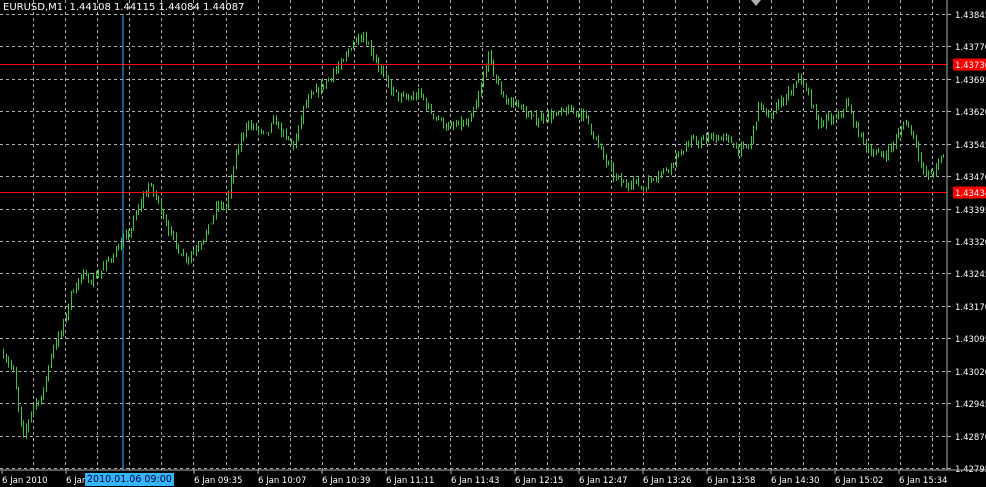 The image size is (986, 487). Describe the element at coordinates (970, 66) in the screenshot. I see `price-level-label: 1.43730` at that location.